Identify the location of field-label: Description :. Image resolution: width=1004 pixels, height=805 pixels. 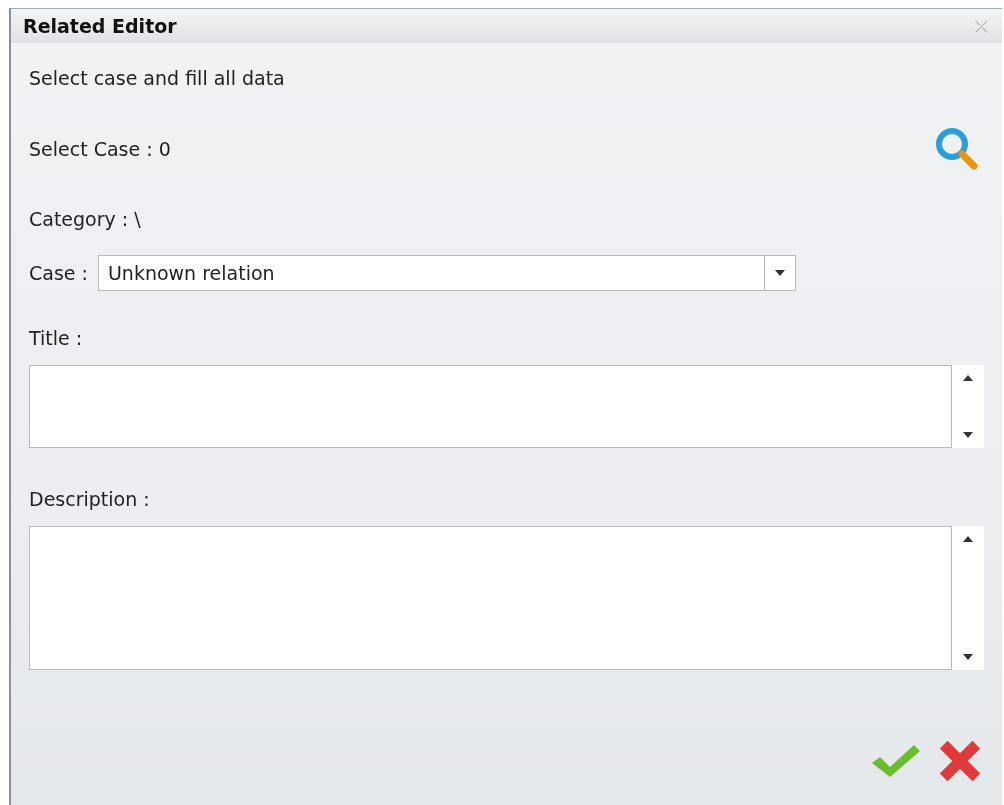
(90, 499).